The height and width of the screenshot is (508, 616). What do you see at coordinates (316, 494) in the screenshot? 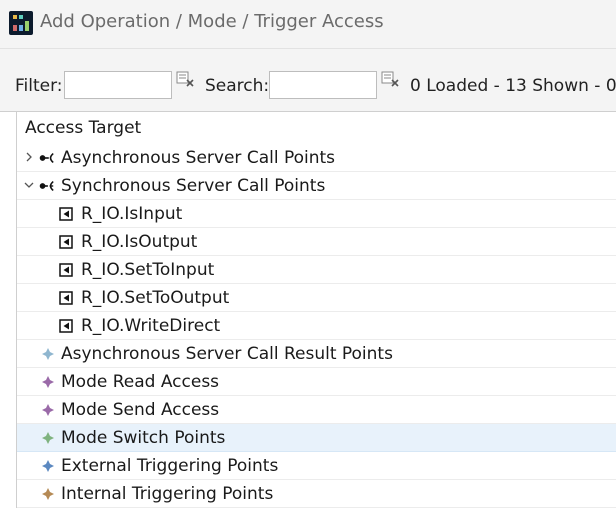
I see `tree-row-internal-triggering-points: Internal Triggering Points` at bounding box center [316, 494].